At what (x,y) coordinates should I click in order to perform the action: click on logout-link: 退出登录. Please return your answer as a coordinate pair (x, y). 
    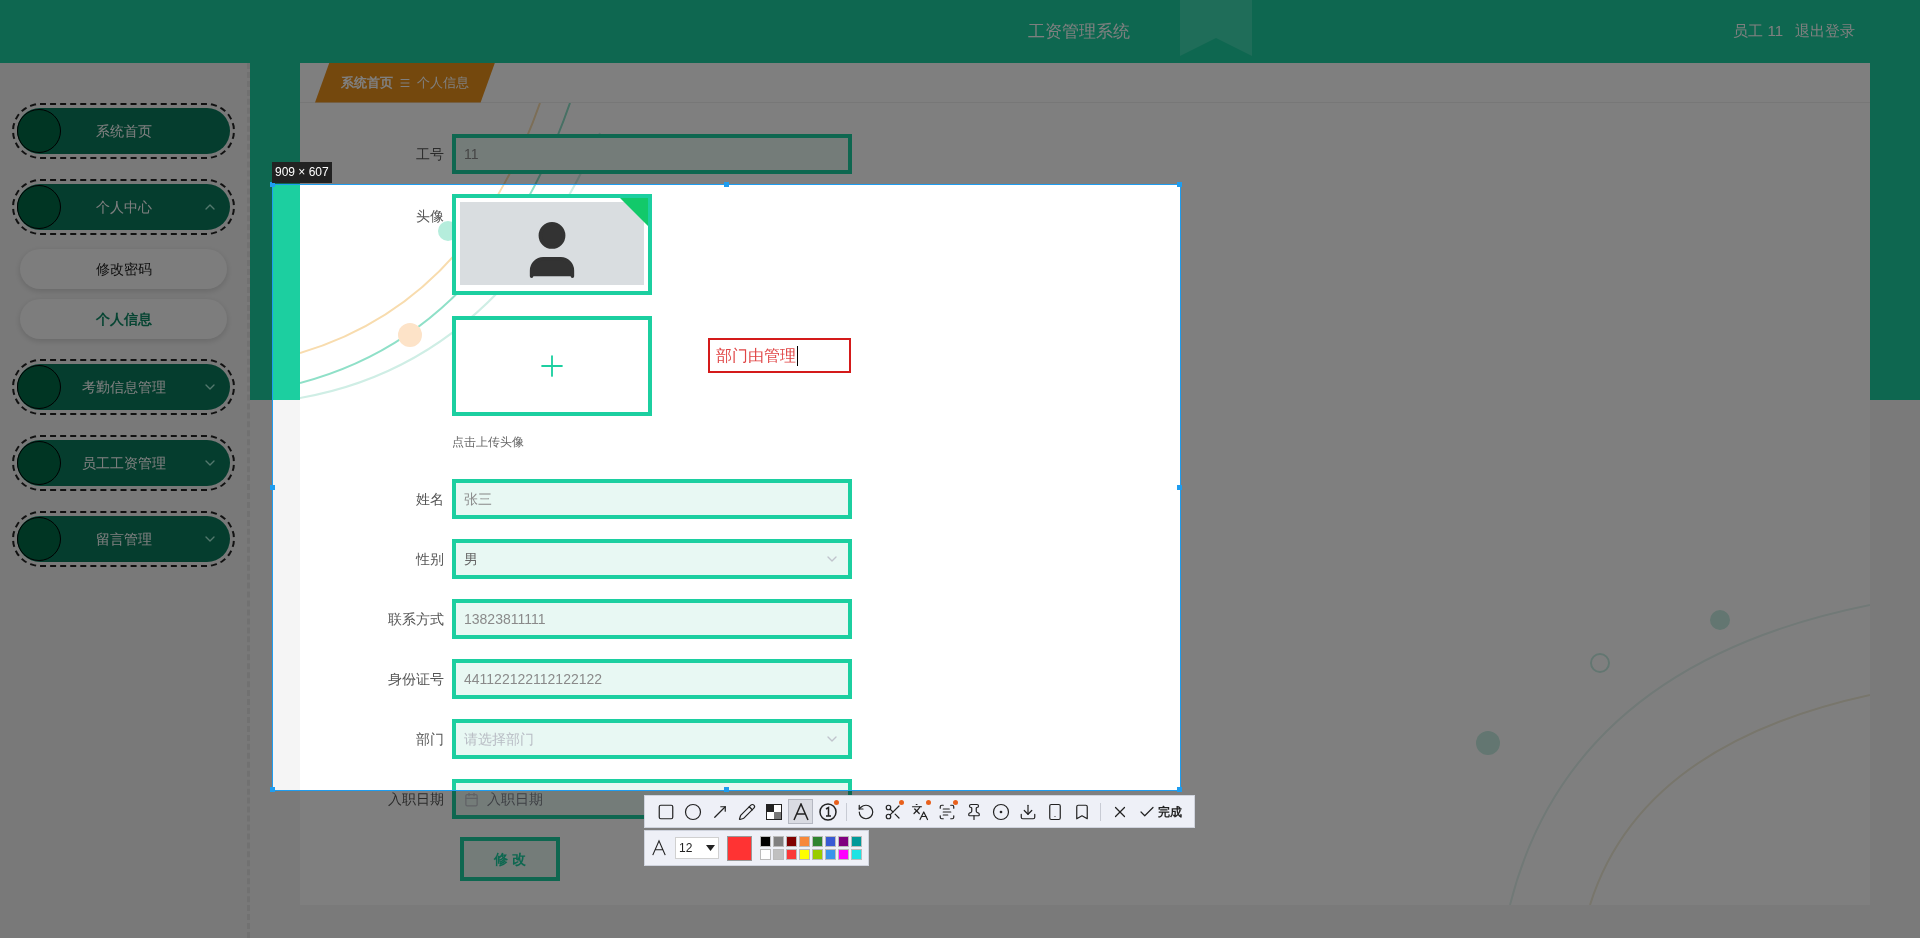
    Looking at the image, I should click on (1825, 31).